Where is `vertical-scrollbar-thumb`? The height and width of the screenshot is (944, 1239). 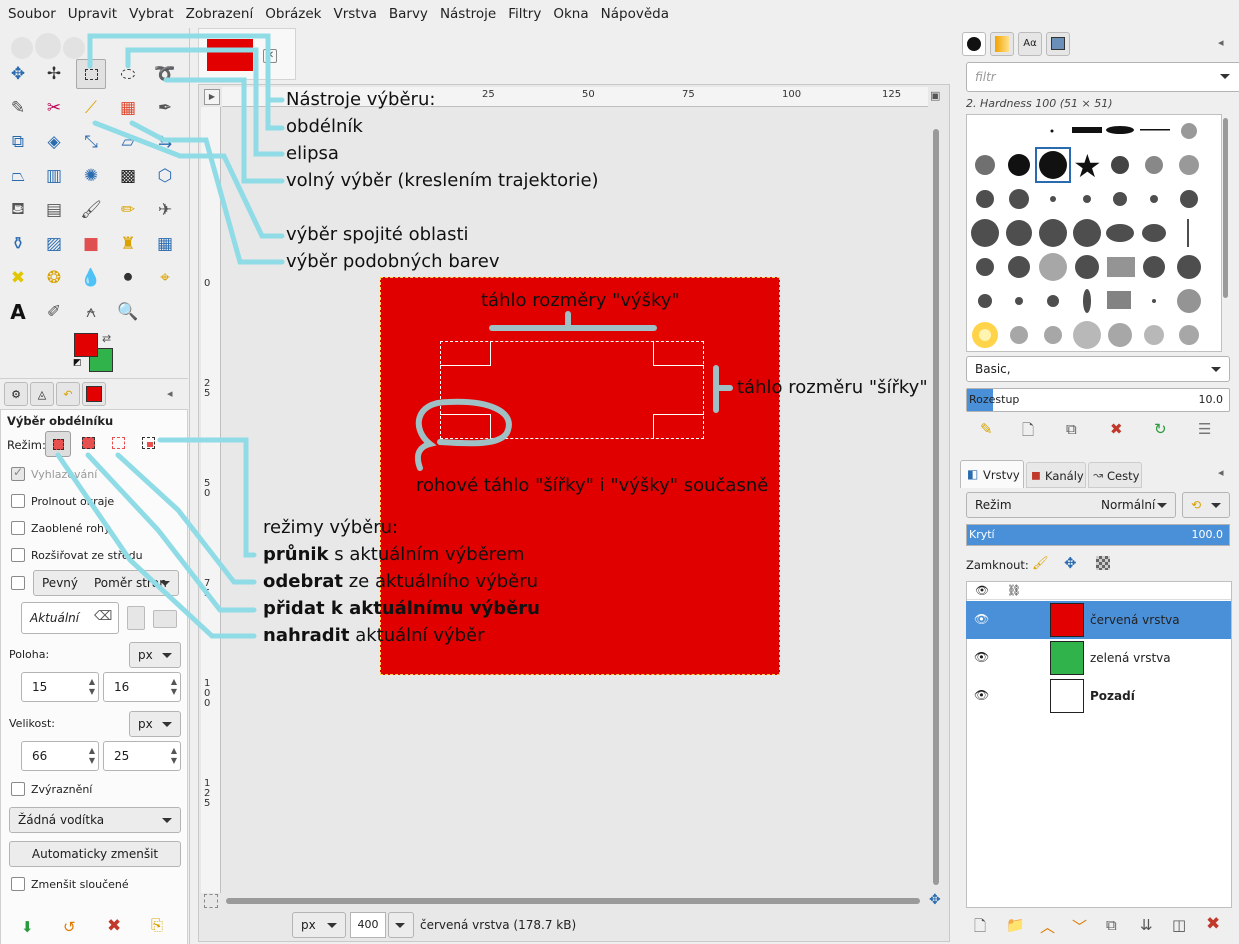 vertical-scrollbar-thumb is located at coordinates (936, 507).